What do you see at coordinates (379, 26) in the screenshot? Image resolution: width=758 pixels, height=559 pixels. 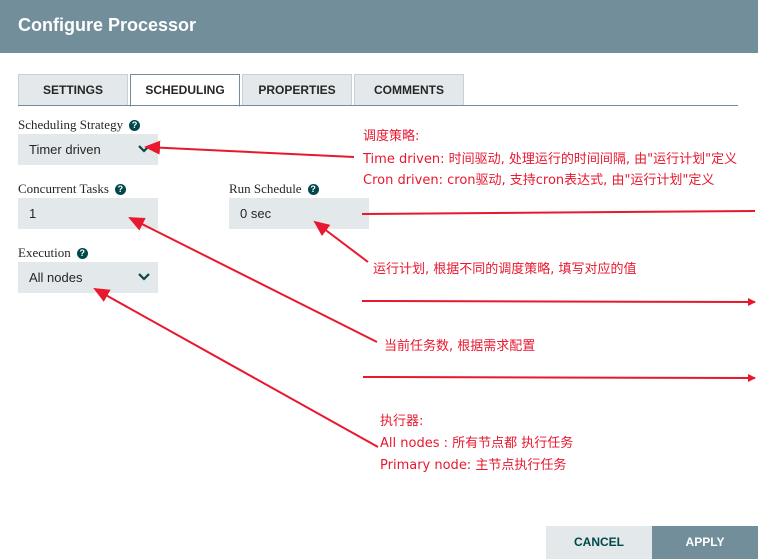 I see `dialog-header: Configure Processor` at bounding box center [379, 26].